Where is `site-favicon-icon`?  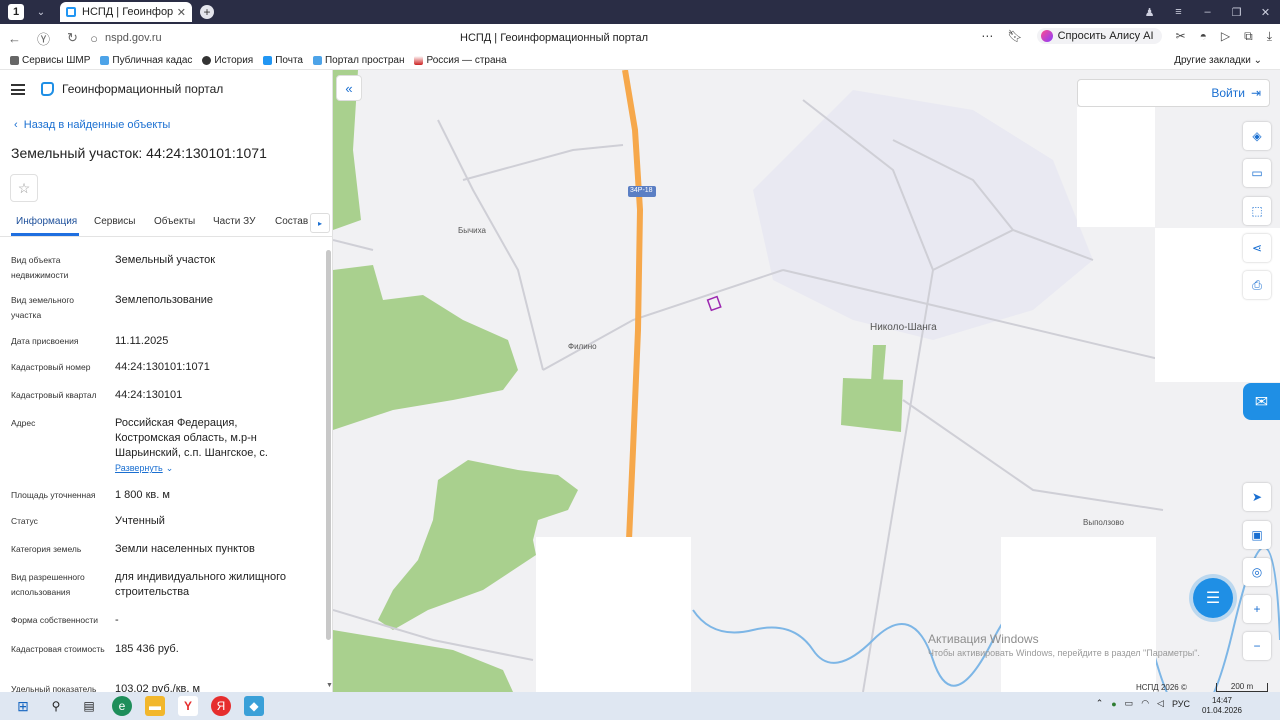
site-favicon-icon is located at coordinates (71, 12).